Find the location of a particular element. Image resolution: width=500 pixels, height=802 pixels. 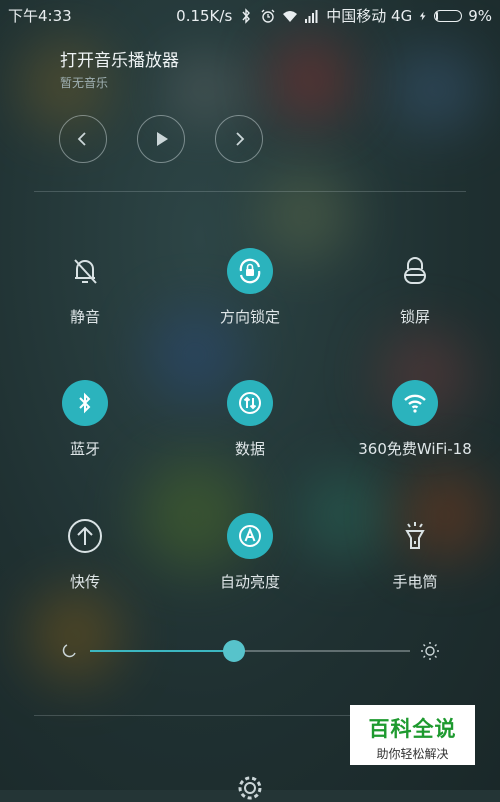

music-player-subtitle: 暂无音乐 is located at coordinates (84, 83).